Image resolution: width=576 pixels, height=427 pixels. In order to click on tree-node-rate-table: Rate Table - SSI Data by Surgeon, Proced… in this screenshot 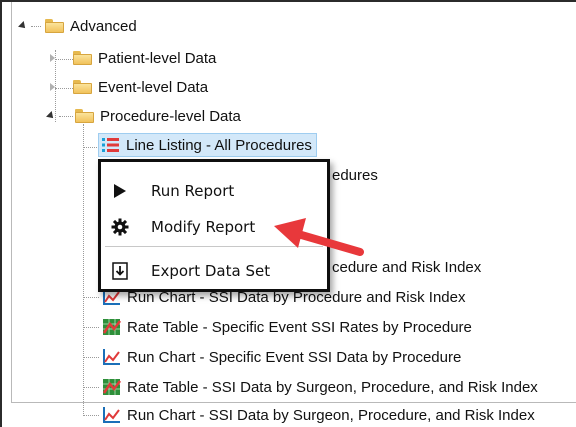, I will do `click(320, 387)`.